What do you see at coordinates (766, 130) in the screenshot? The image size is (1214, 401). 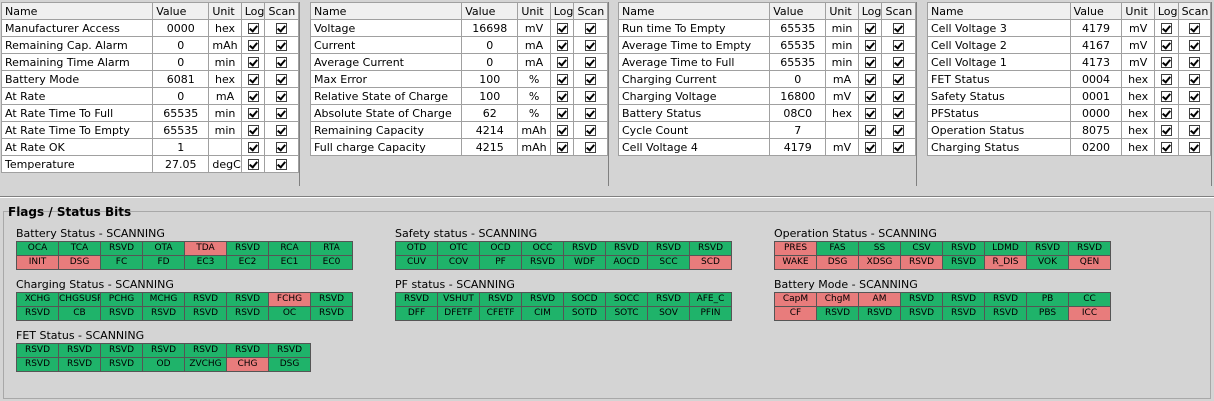 I see `table-row: Cycle Count 7` at bounding box center [766, 130].